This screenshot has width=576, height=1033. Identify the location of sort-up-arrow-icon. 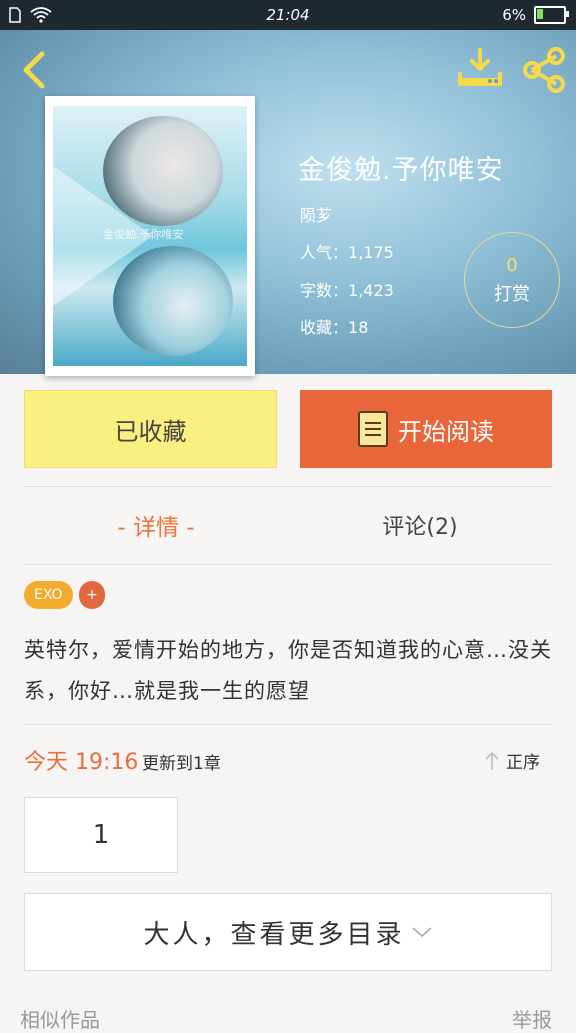
(492, 760).